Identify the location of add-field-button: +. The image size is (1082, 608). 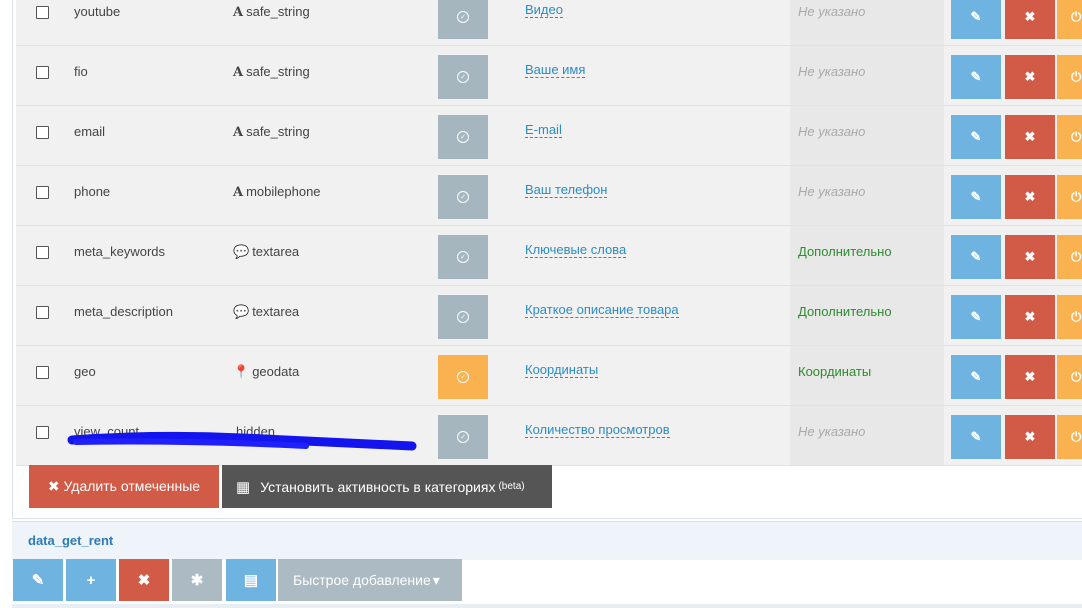
(91, 580).